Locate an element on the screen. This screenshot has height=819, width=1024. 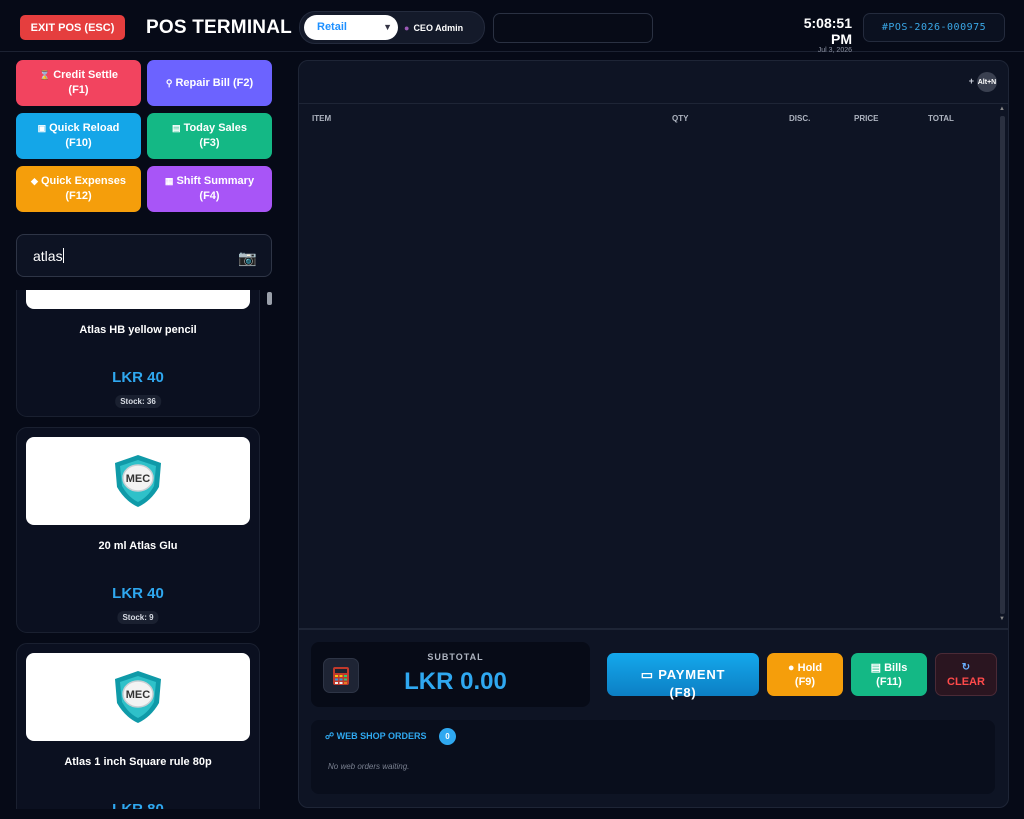
clock: 5:08:51 PM Jul 3, 2026 is located at coordinates (815, 34).